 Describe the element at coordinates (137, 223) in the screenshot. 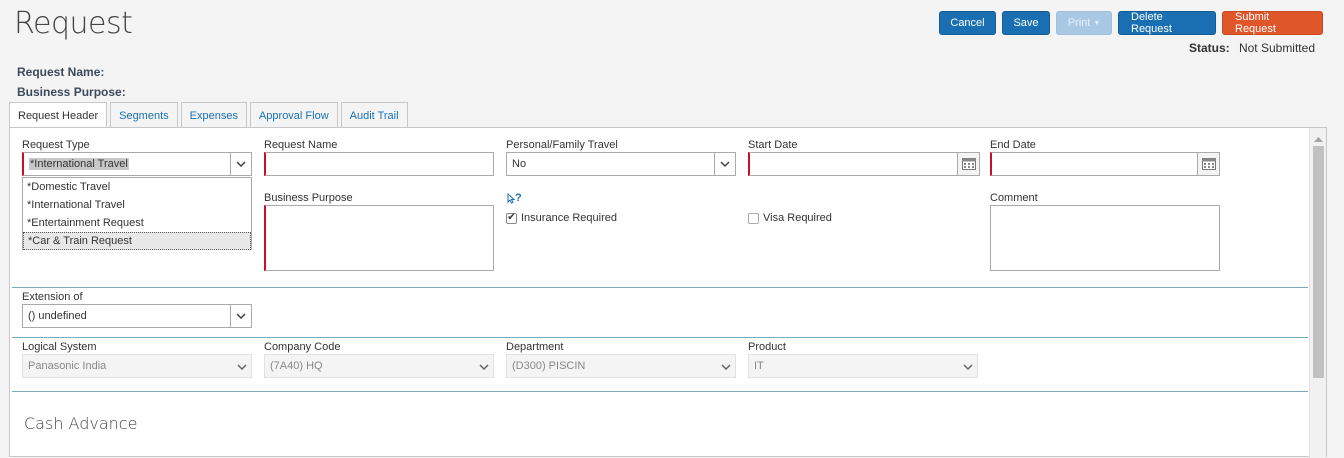

I see `dropdown-option-entertainment-request: *Entertainment Request` at that location.